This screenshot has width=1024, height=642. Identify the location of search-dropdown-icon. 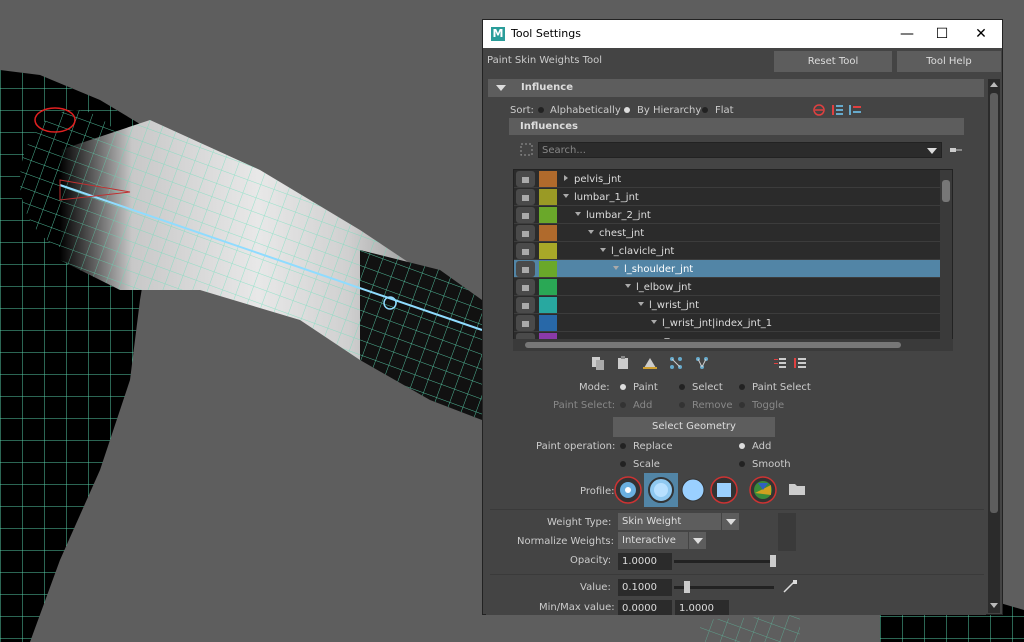
(932, 151).